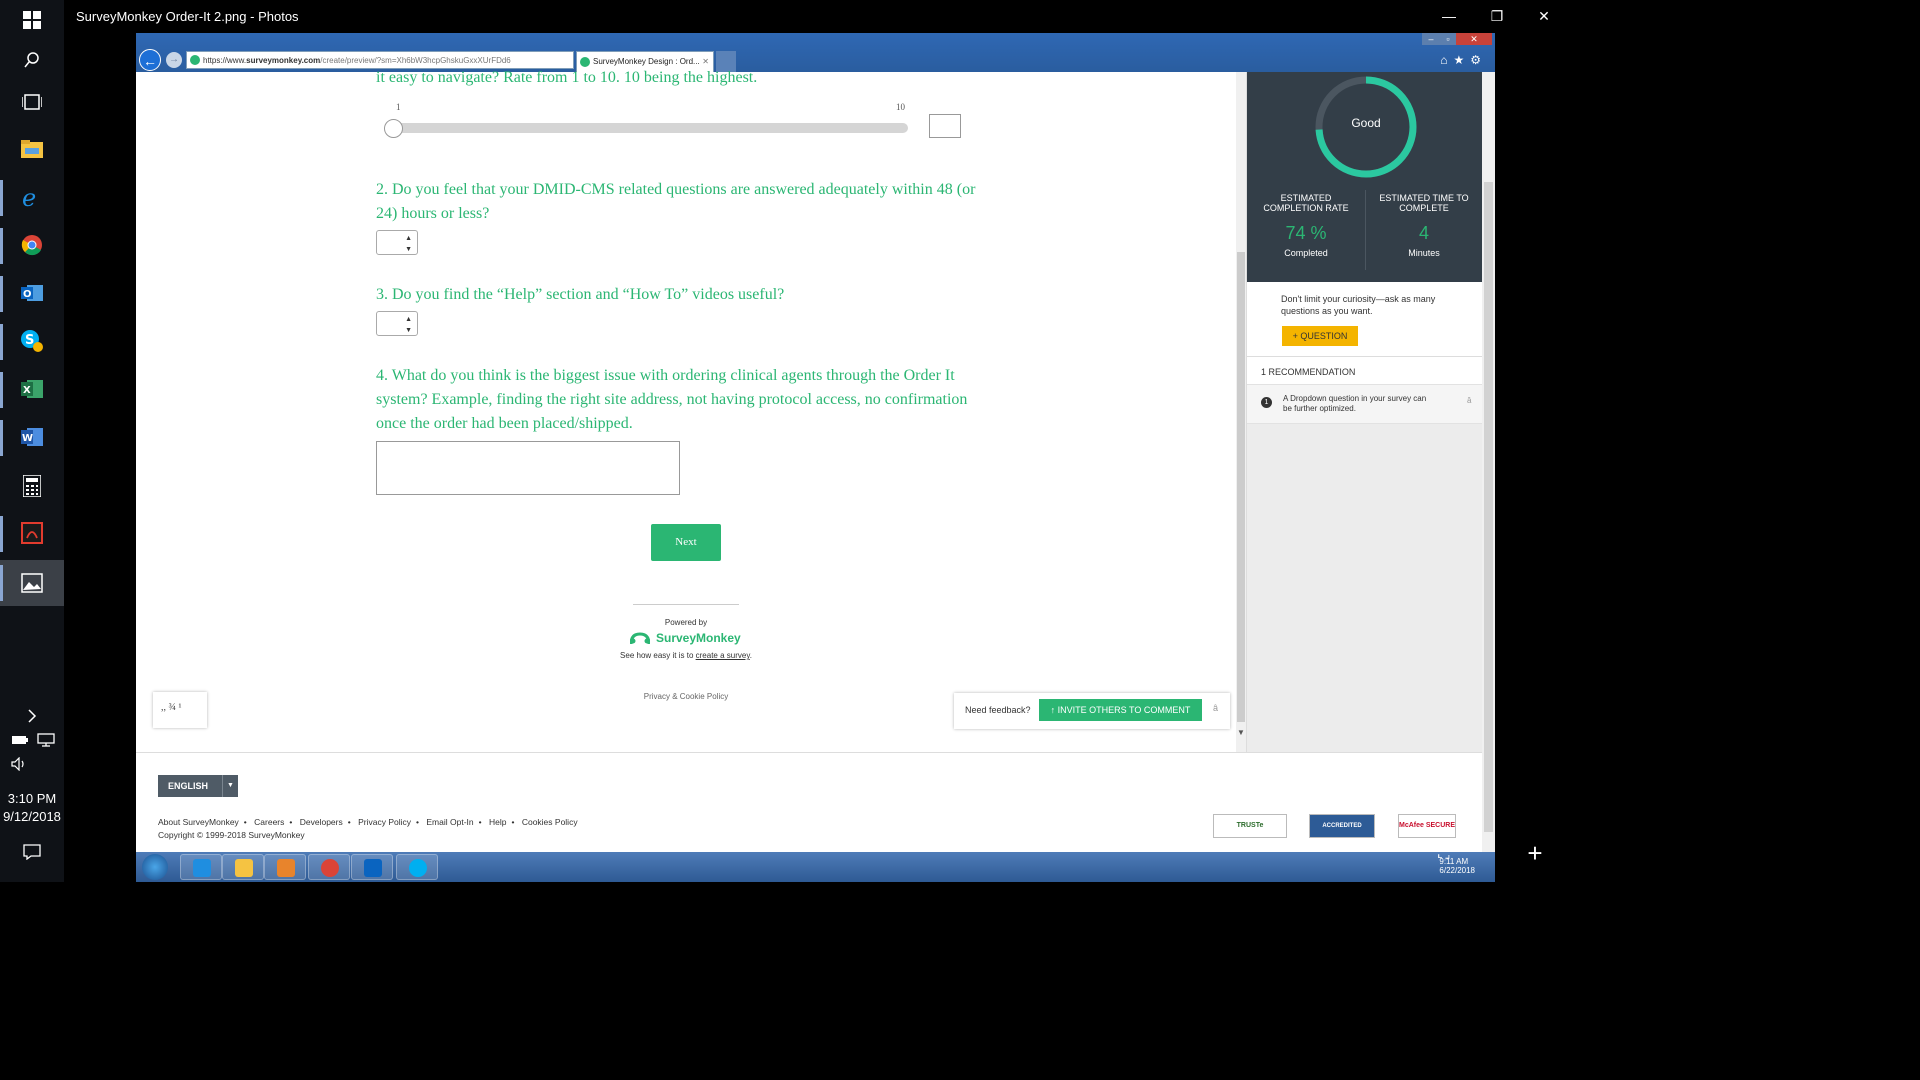 Image resolution: width=1920 pixels, height=1080 pixels. Describe the element at coordinates (188, 786) in the screenshot. I see `language-label: ENGLISH` at that location.